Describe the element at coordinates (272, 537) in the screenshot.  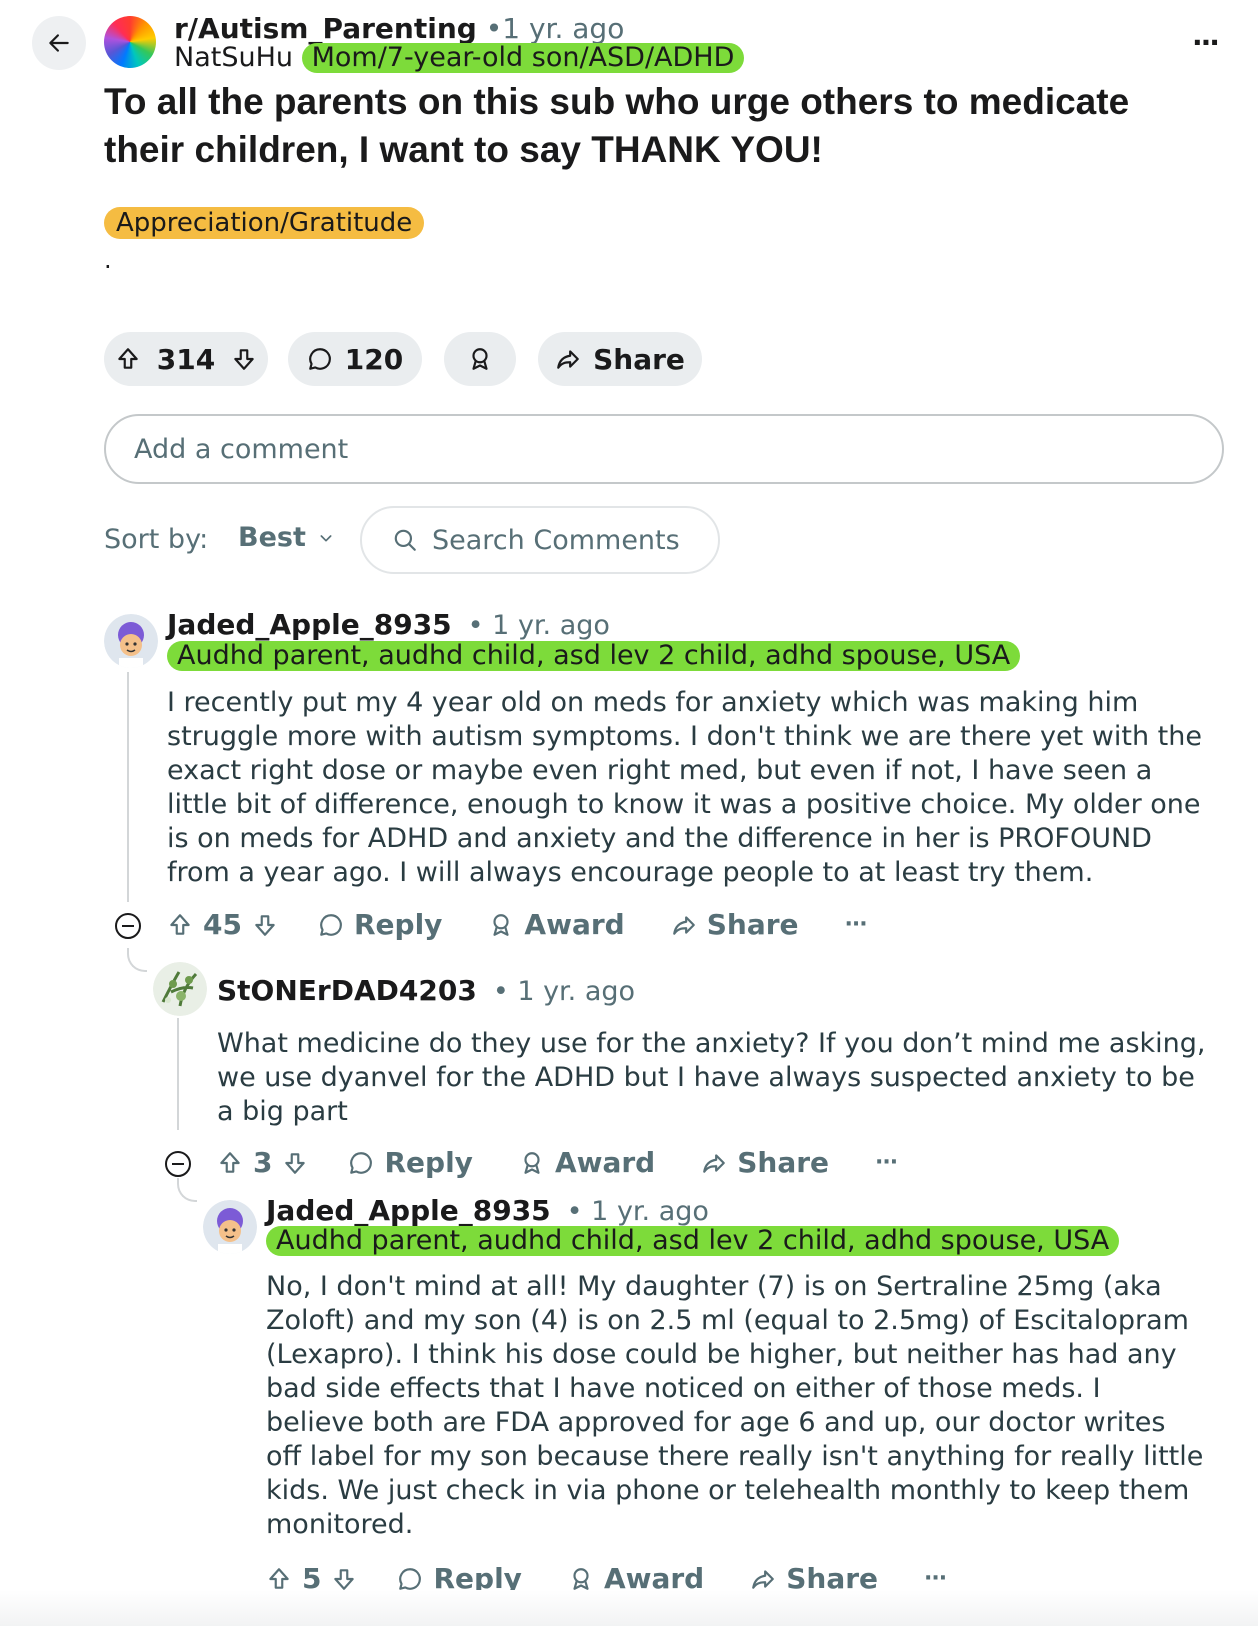
I see `sort-value: Best` at that location.